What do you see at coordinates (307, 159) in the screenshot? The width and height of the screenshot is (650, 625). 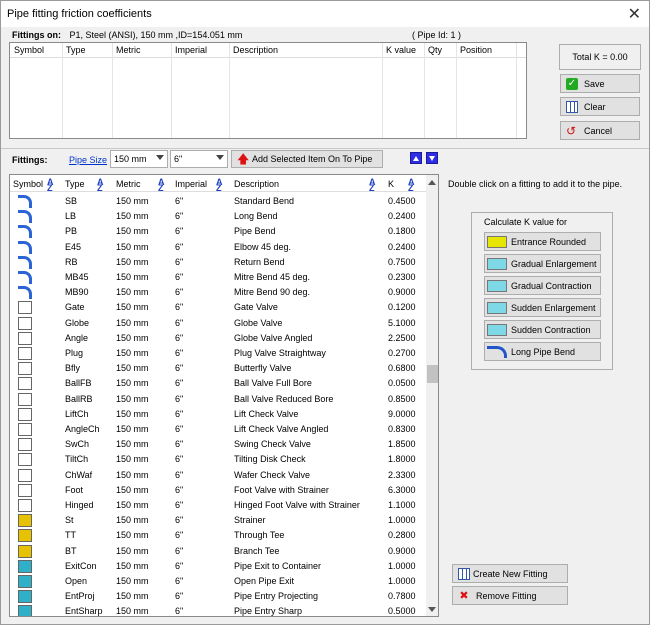 I see `add-to-pipe-button: 🡅 Add Selected Item On To Pipe` at bounding box center [307, 159].